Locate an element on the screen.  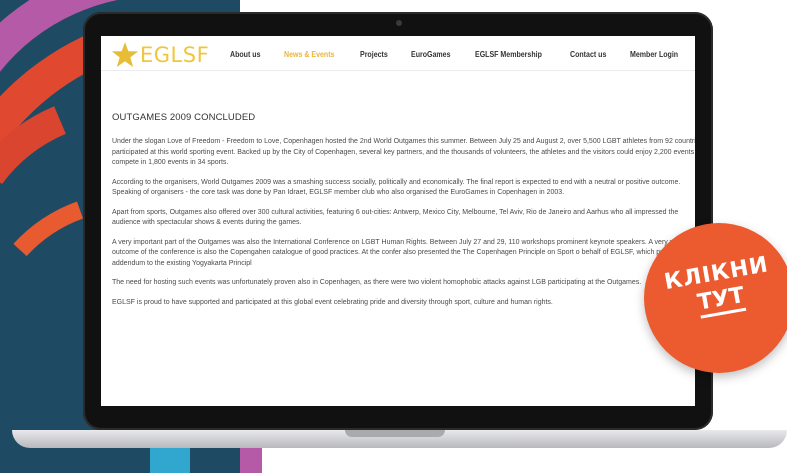
nav-contact-us: Contact us is located at coordinates (588, 54).